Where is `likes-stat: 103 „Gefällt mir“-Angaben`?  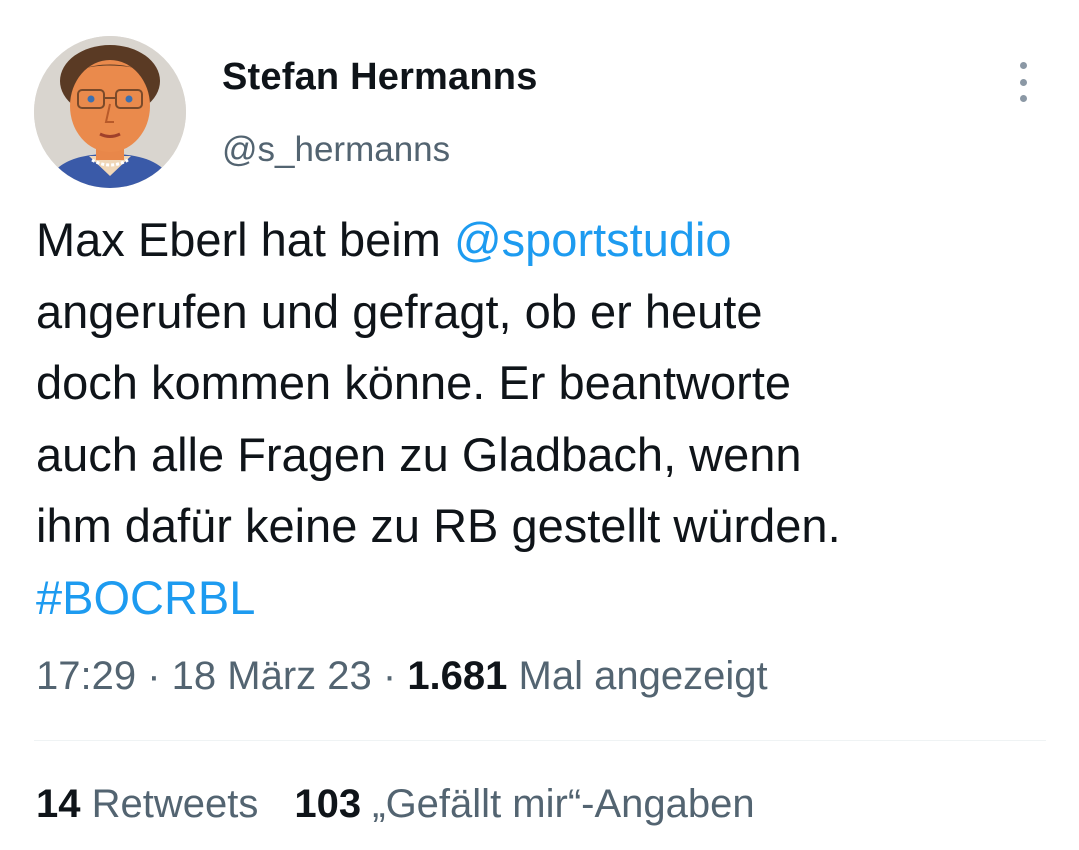 likes-stat: 103 „Gefällt mir“-Angaben is located at coordinates (524, 804).